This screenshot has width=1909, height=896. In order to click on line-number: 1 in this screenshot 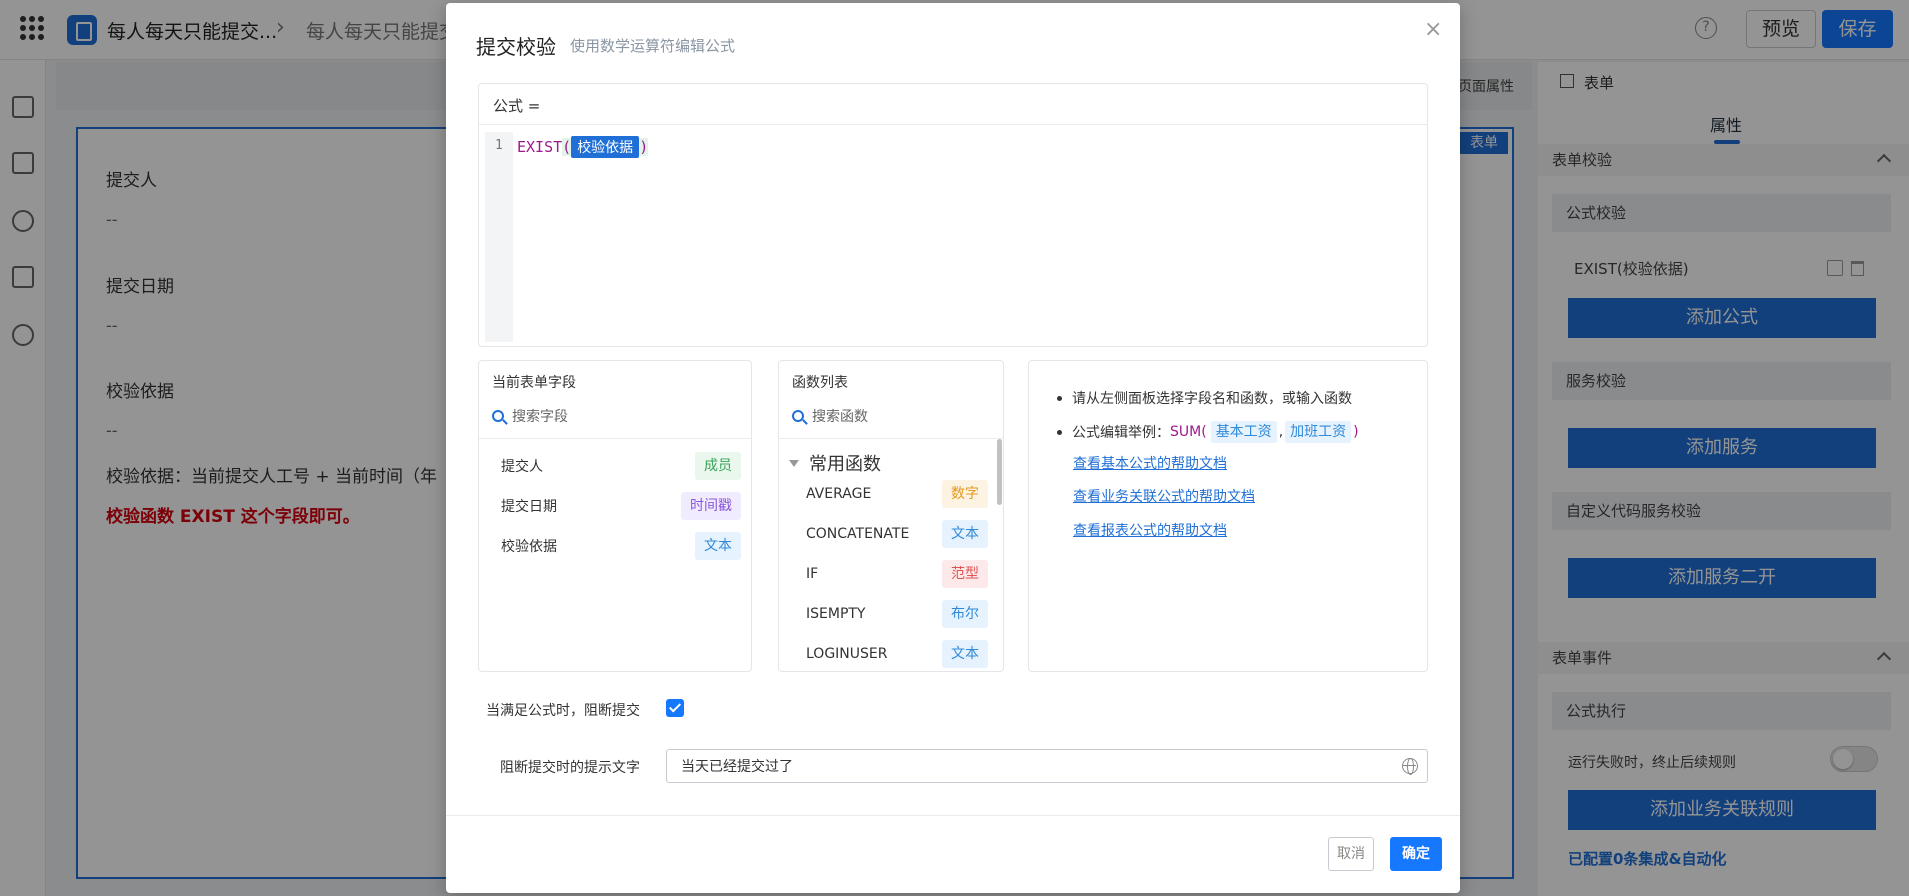, I will do `click(499, 145)`.